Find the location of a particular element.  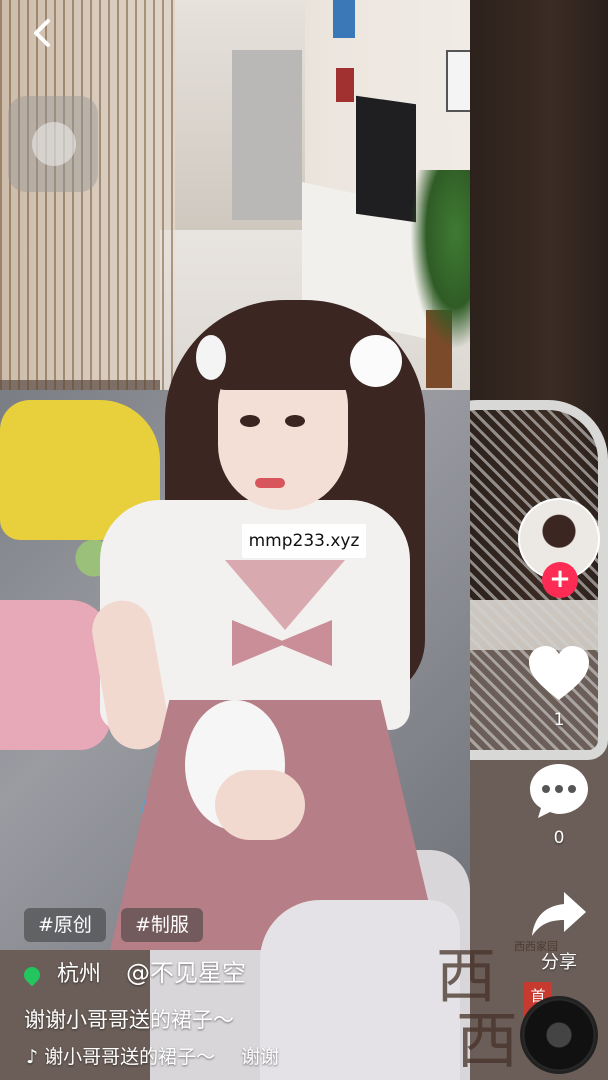

back-button is located at coordinates (42, 33).